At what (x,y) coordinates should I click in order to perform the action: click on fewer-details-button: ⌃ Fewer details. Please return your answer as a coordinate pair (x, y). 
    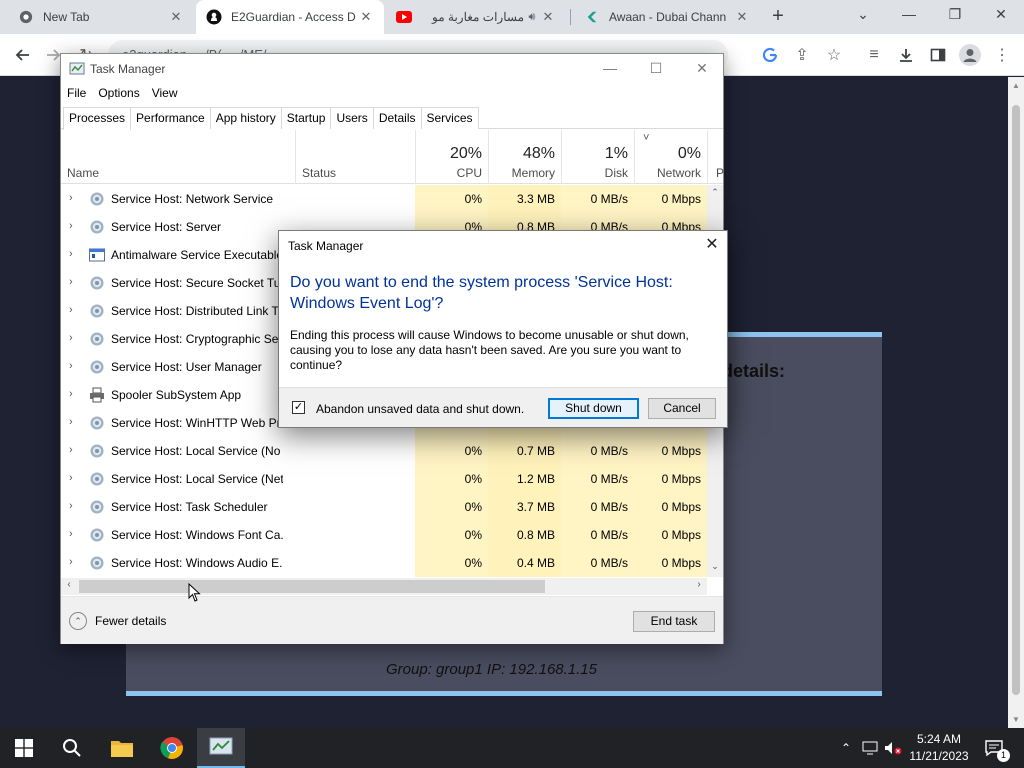
    Looking at the image, I should click on (117, 621).